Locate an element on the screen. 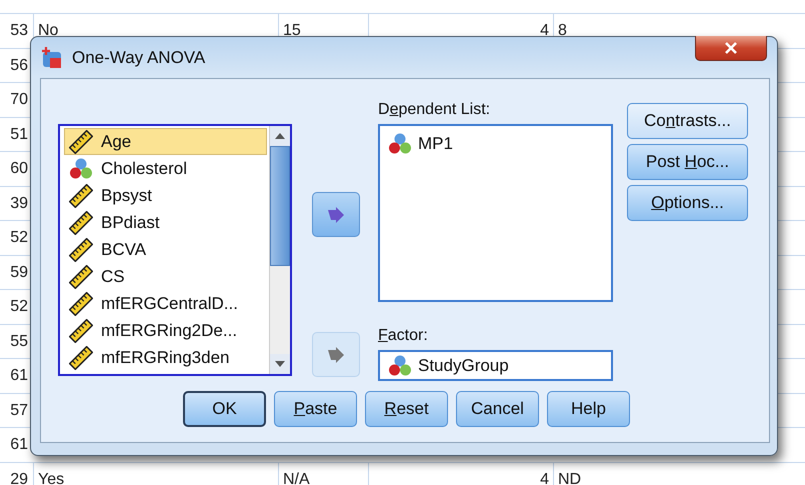 Image resolution: width=805 pixels, height=485 pixels. row-number: 53 is located at coordinates (19, 31).